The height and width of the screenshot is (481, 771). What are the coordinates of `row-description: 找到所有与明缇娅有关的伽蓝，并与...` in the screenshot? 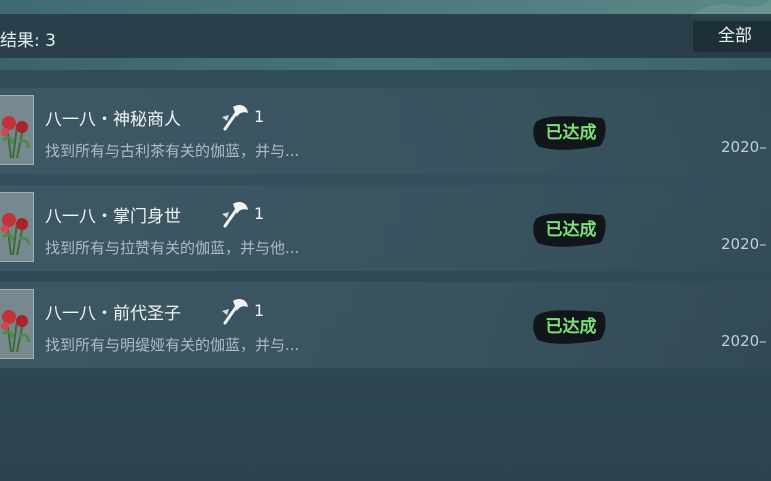 It's located at (172, 345).